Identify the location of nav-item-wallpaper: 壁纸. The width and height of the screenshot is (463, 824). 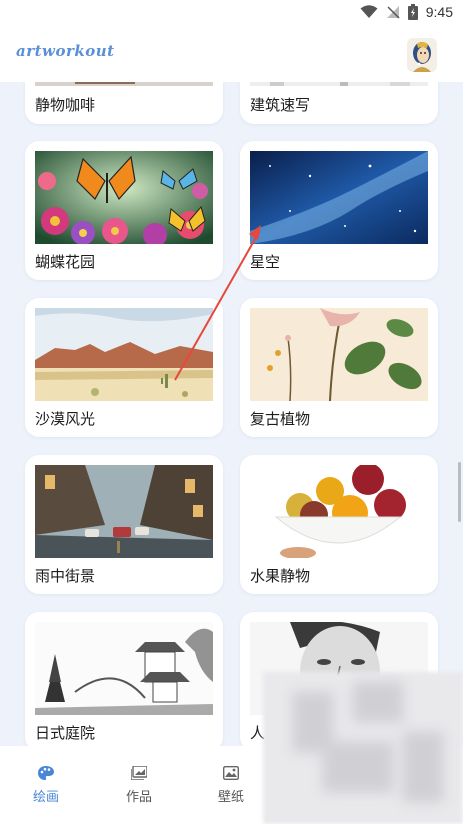
(231, 785).